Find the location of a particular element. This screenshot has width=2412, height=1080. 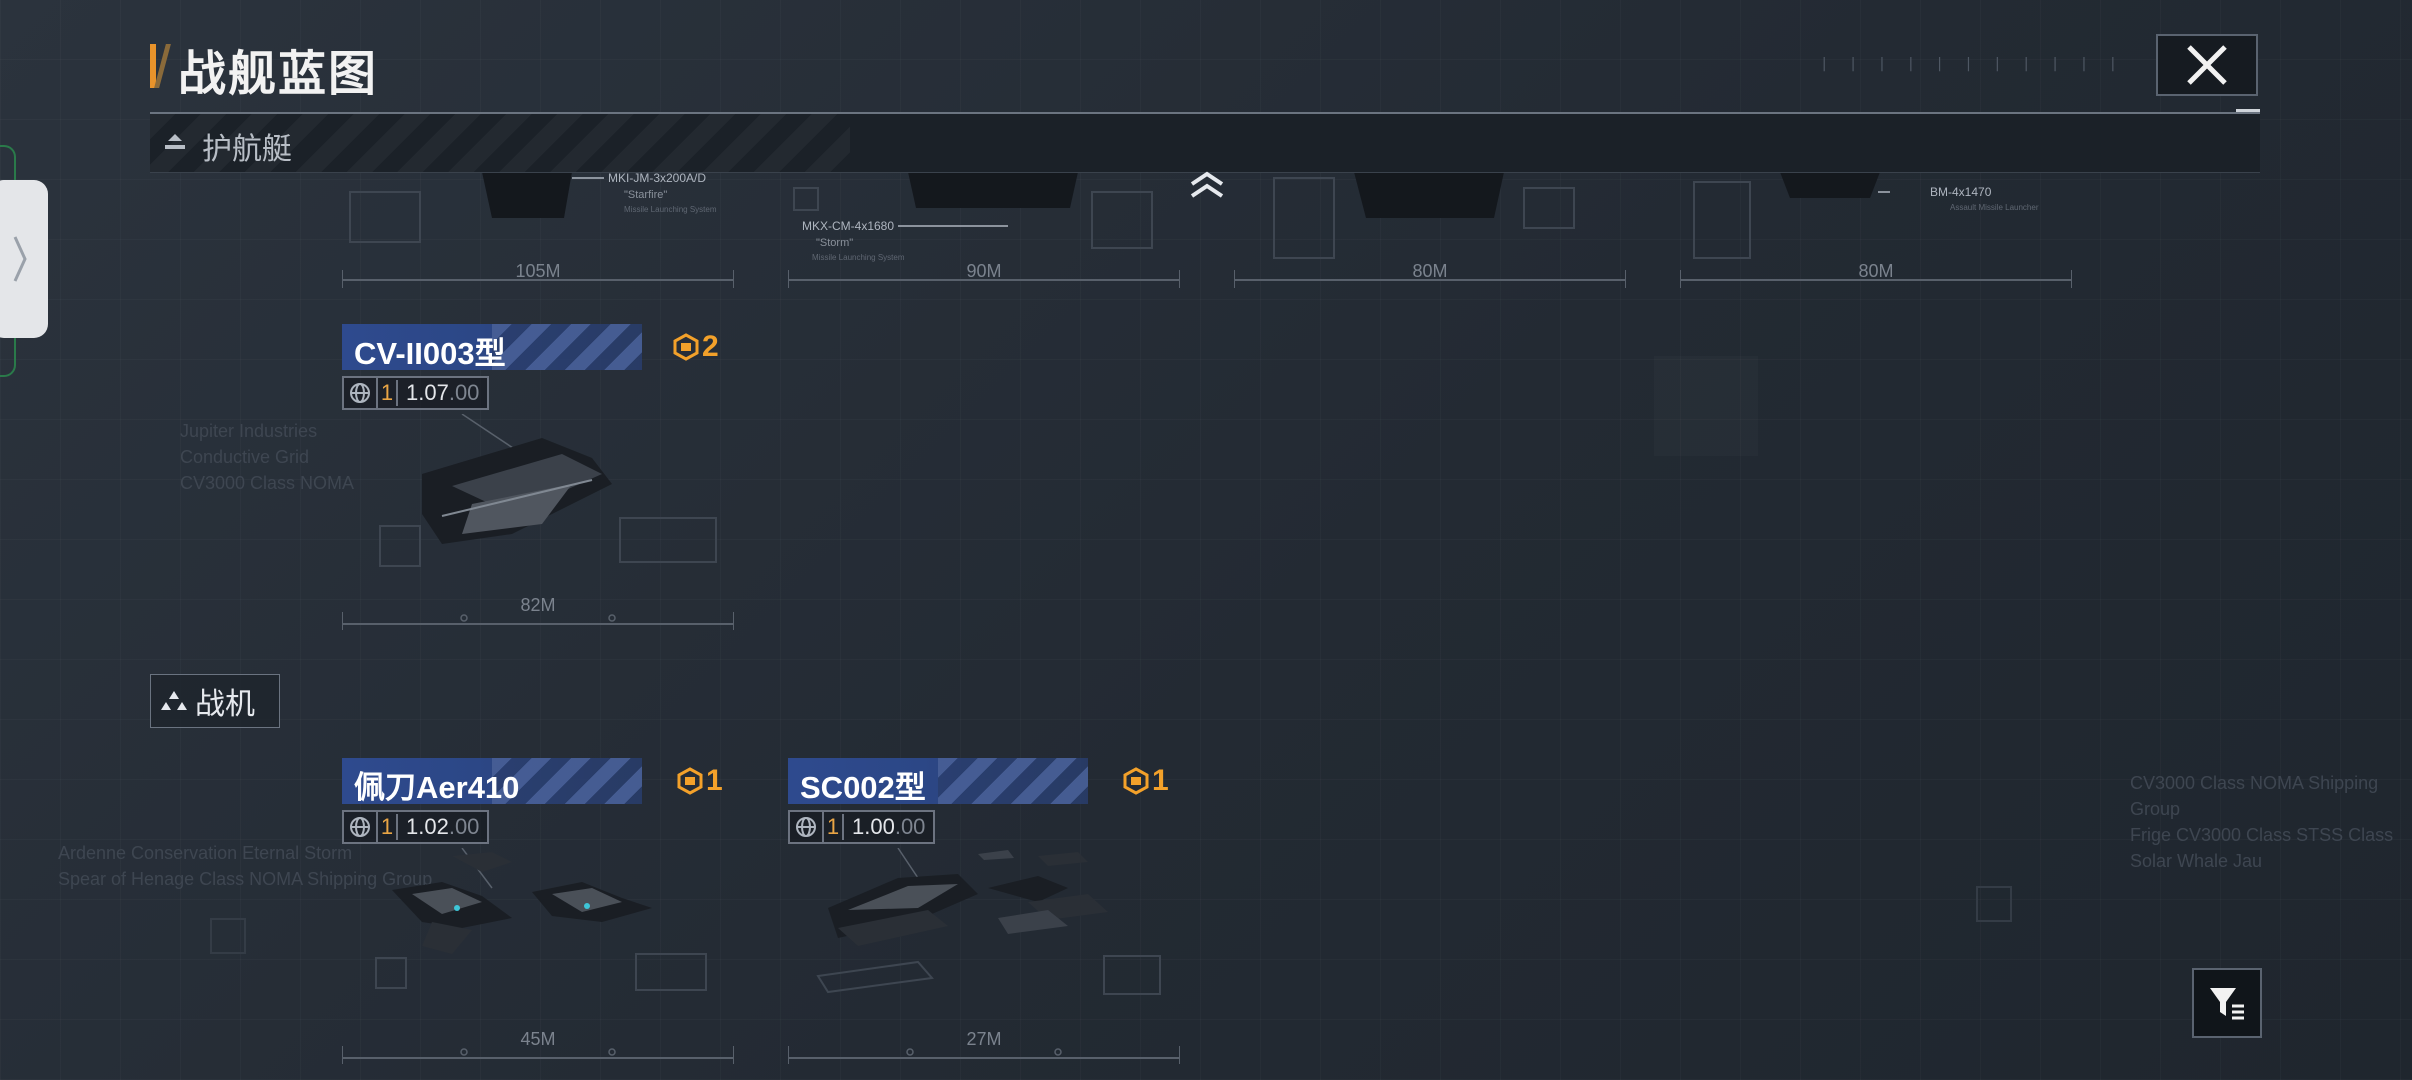

filter-icon is located at coordinates (2227, 1004).